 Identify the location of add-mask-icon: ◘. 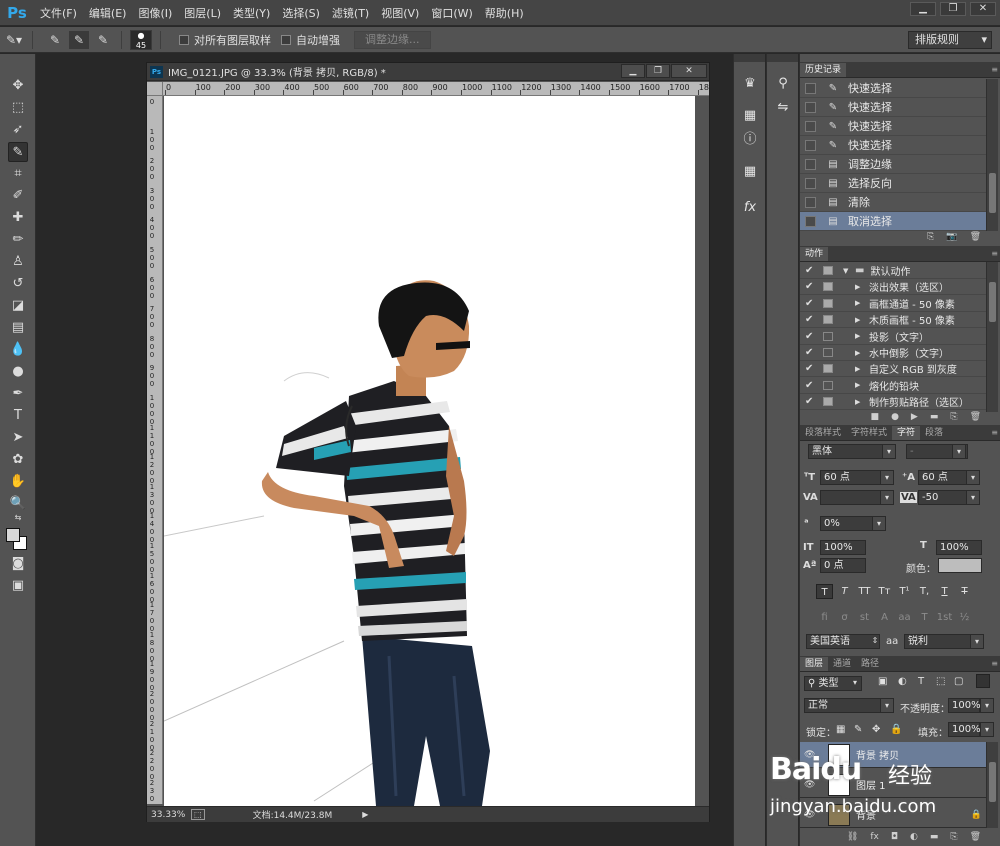
(894, 837).